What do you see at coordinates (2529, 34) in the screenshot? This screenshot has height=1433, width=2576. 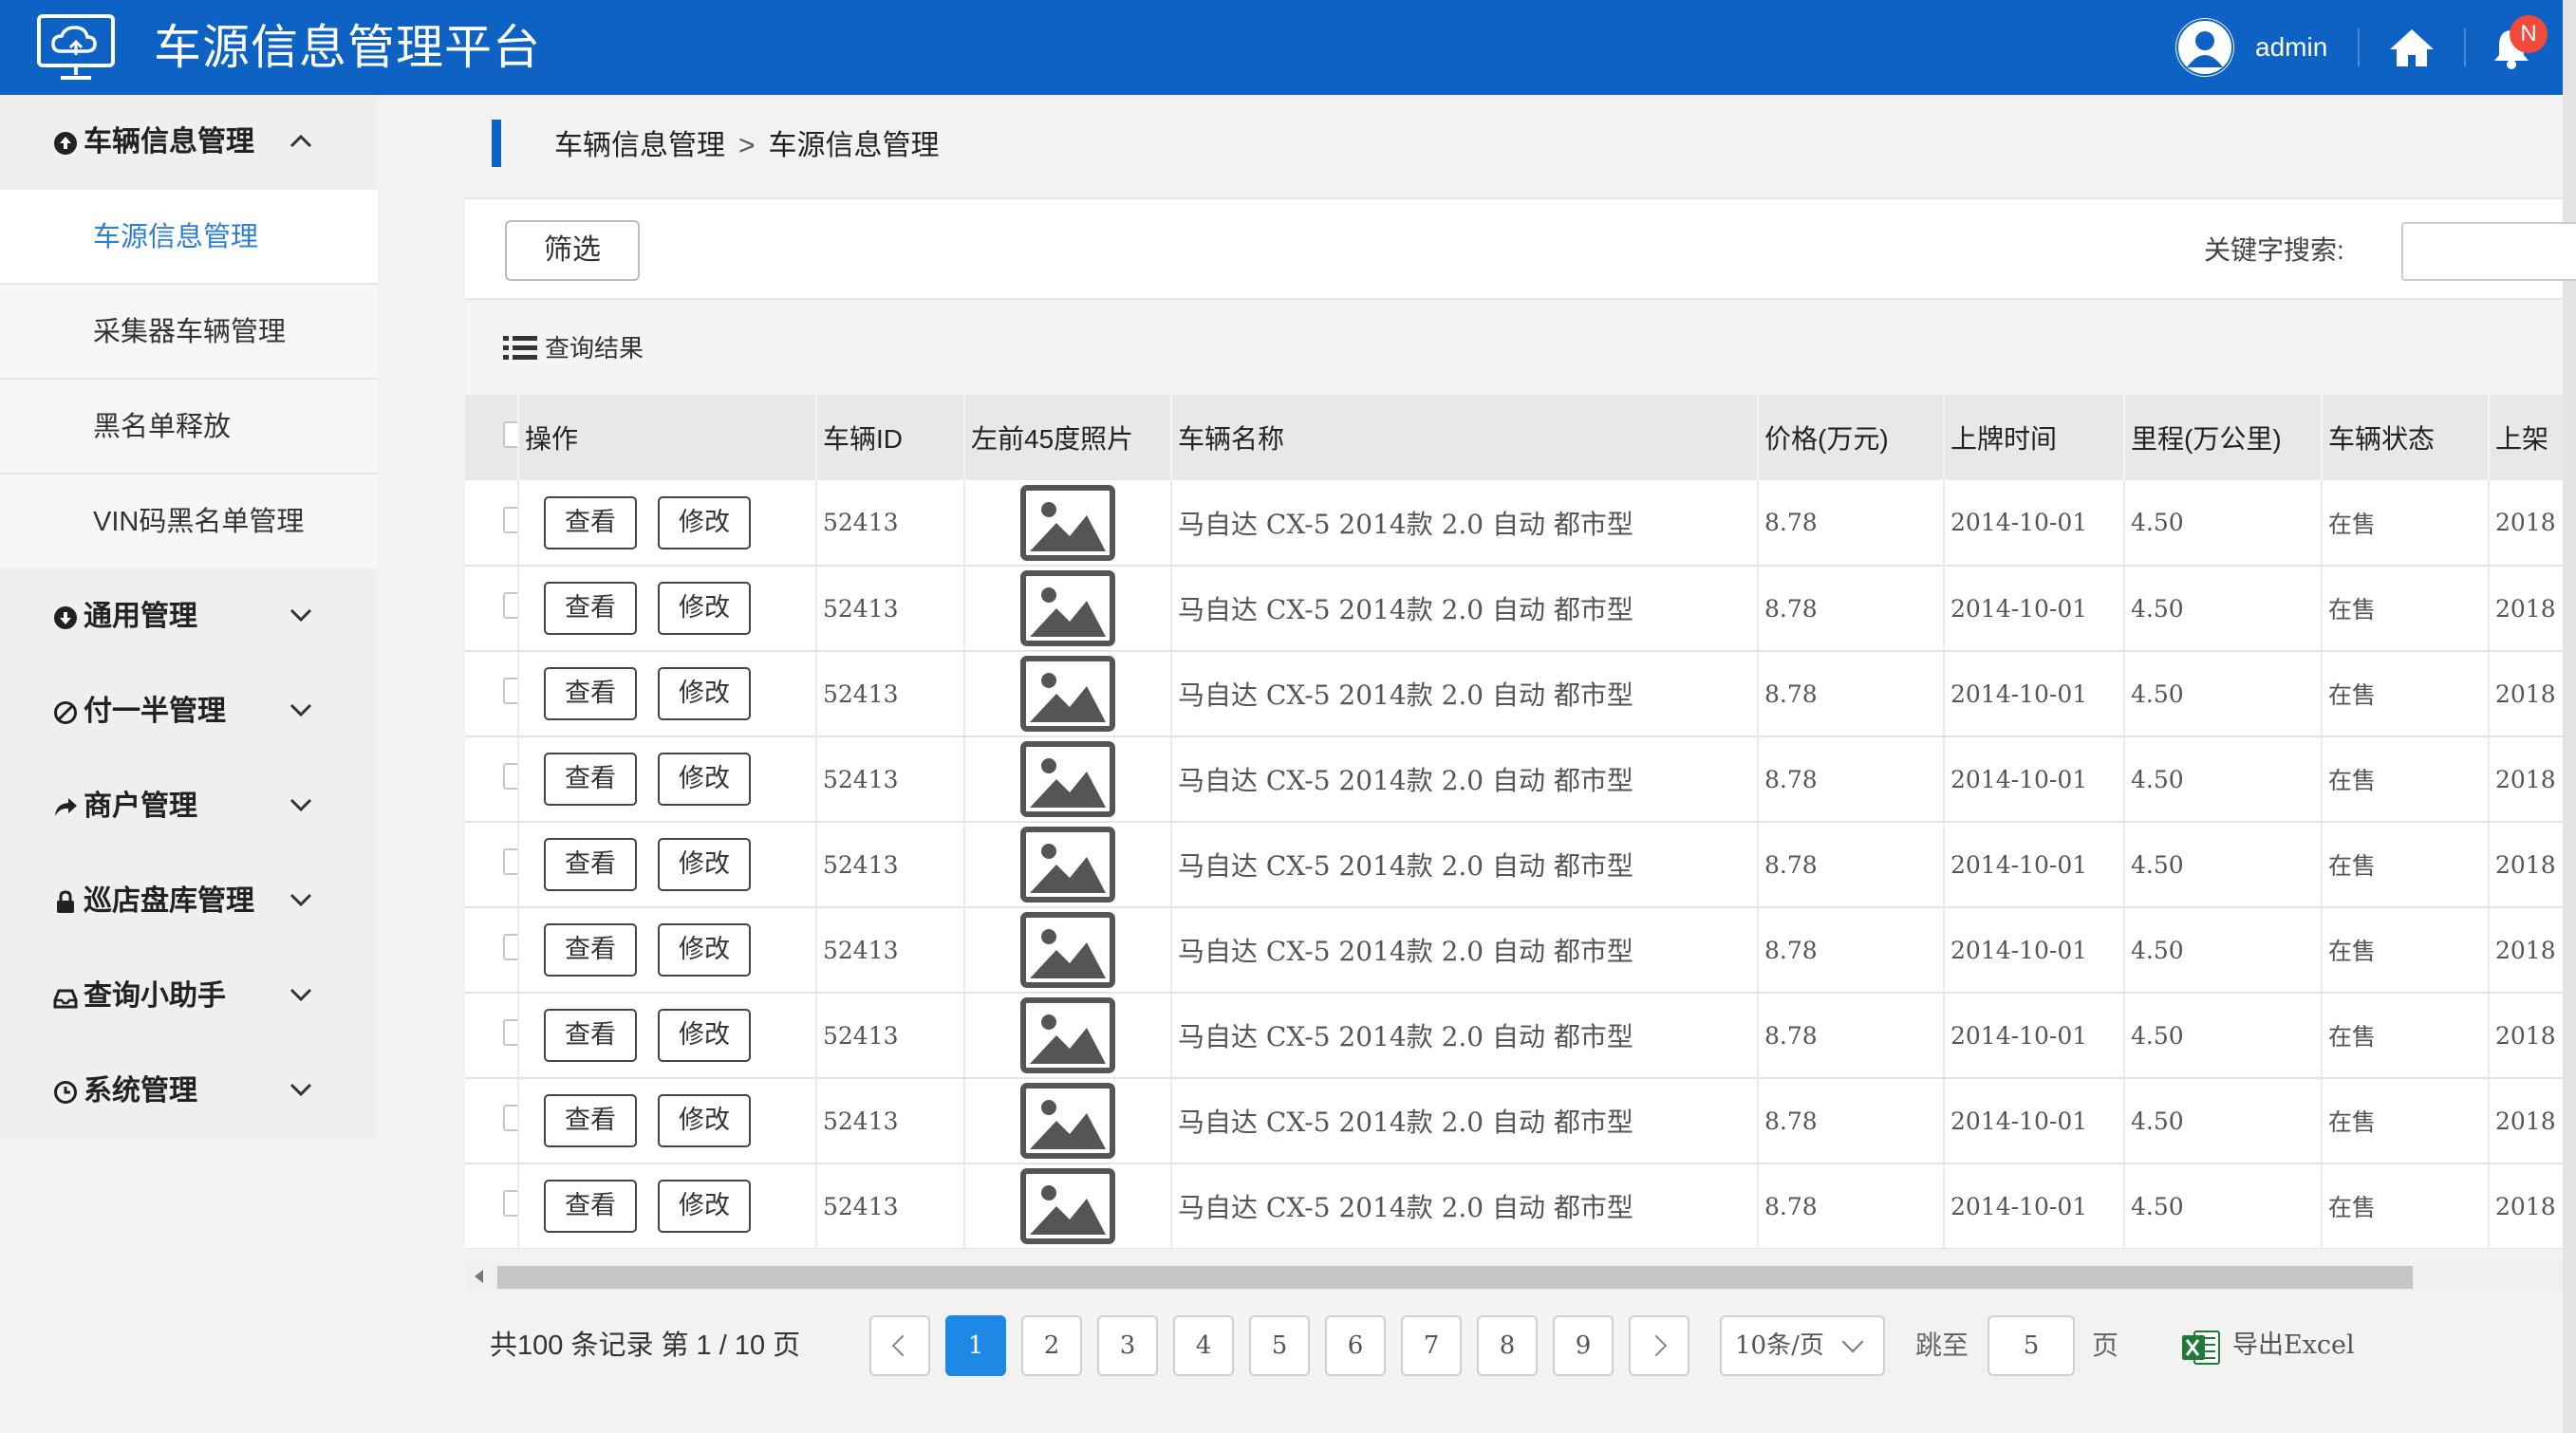 I see `notification-badge: N` at bounding box center [2529, 34].